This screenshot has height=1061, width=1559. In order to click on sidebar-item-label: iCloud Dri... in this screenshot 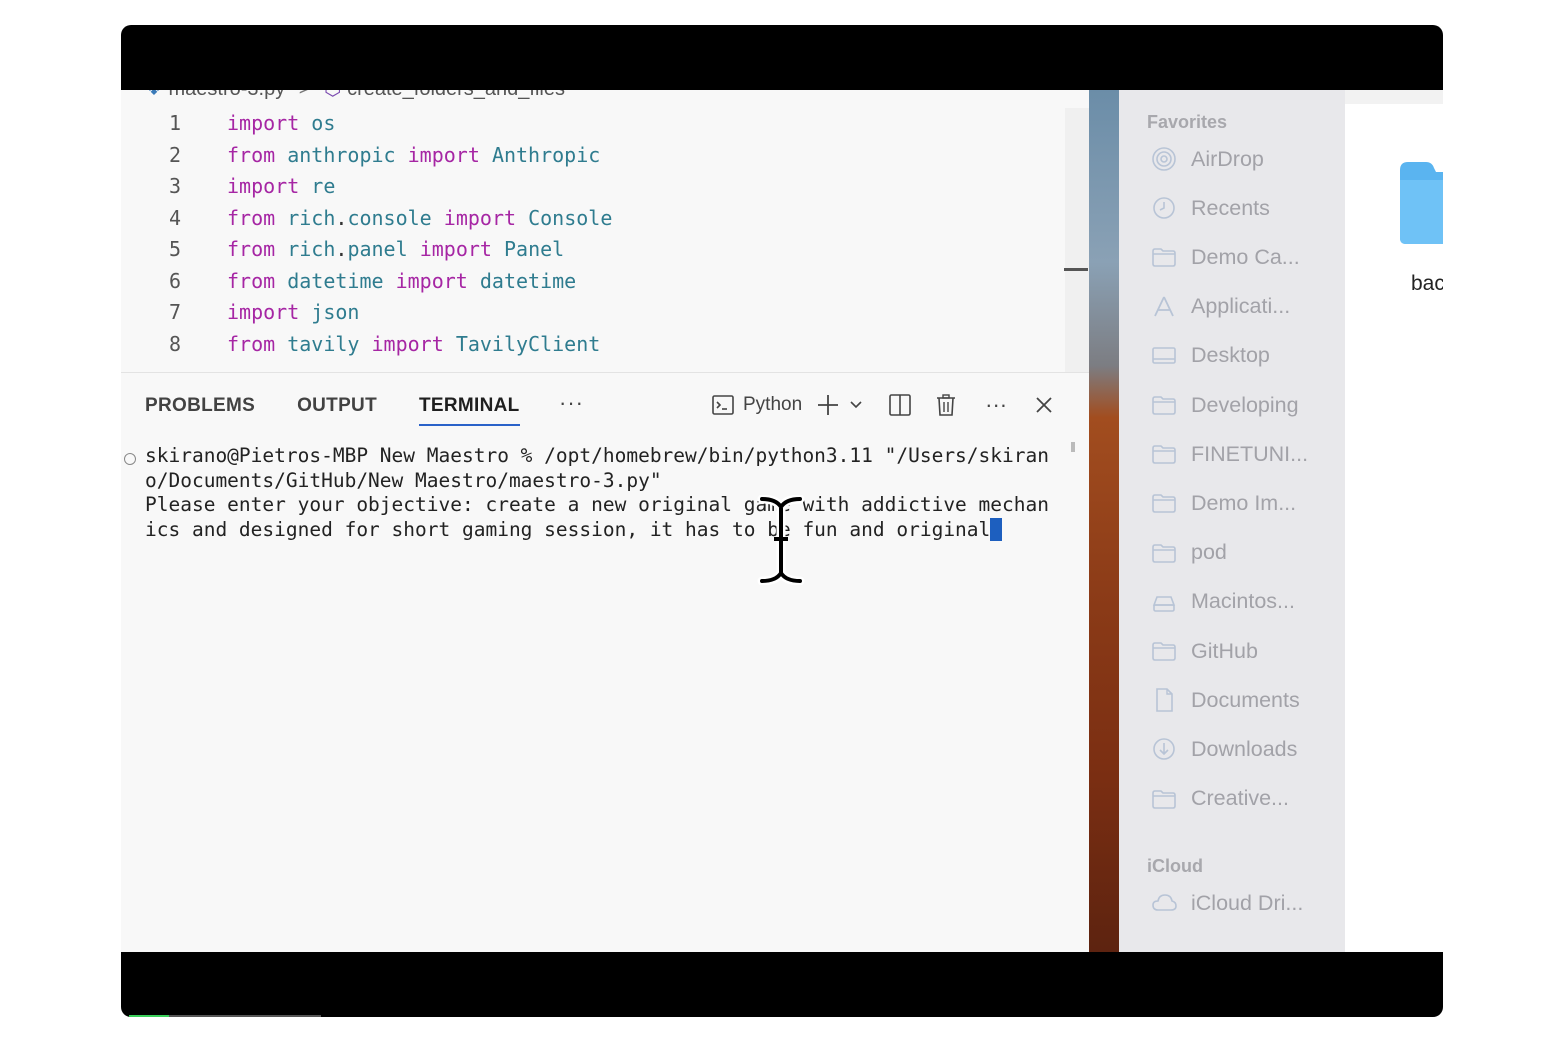, I will do `click(1247, 902)`.